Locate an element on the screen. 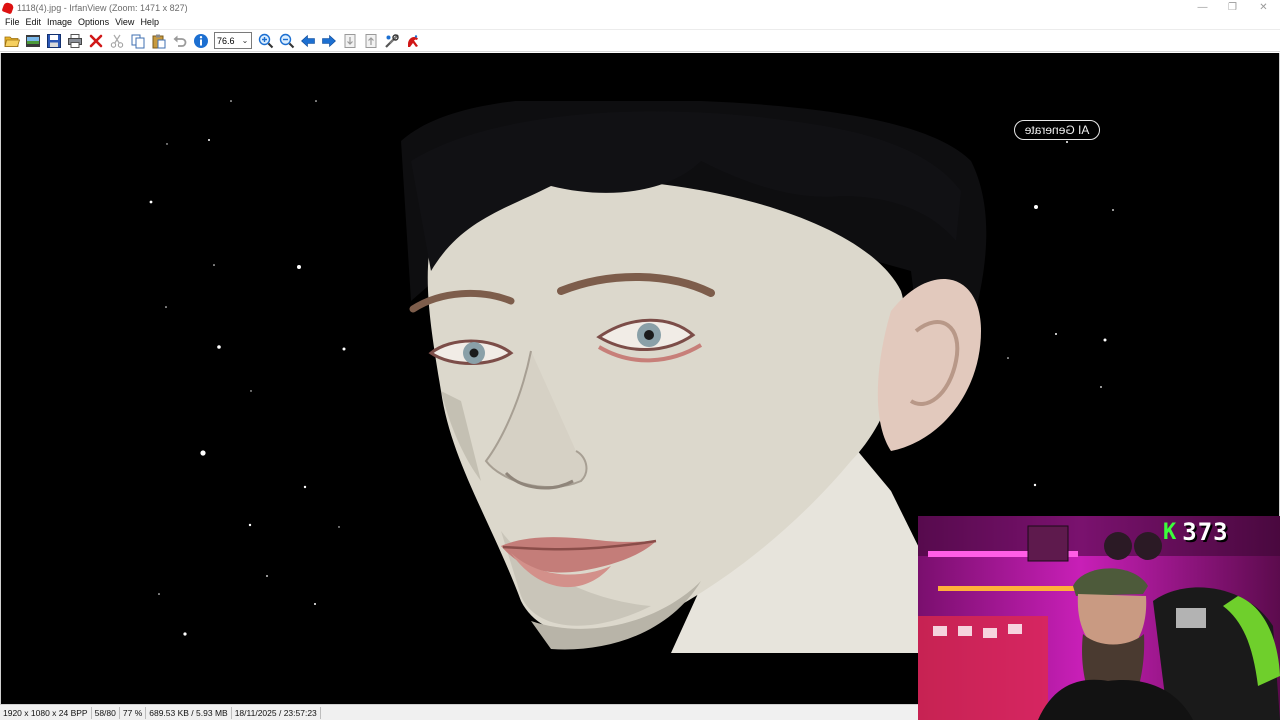 The width and height of the screenshot is (1280, 720). status-dimensions: 1920 x 1080 x 24 BPP is located at coordinates (46, 712).